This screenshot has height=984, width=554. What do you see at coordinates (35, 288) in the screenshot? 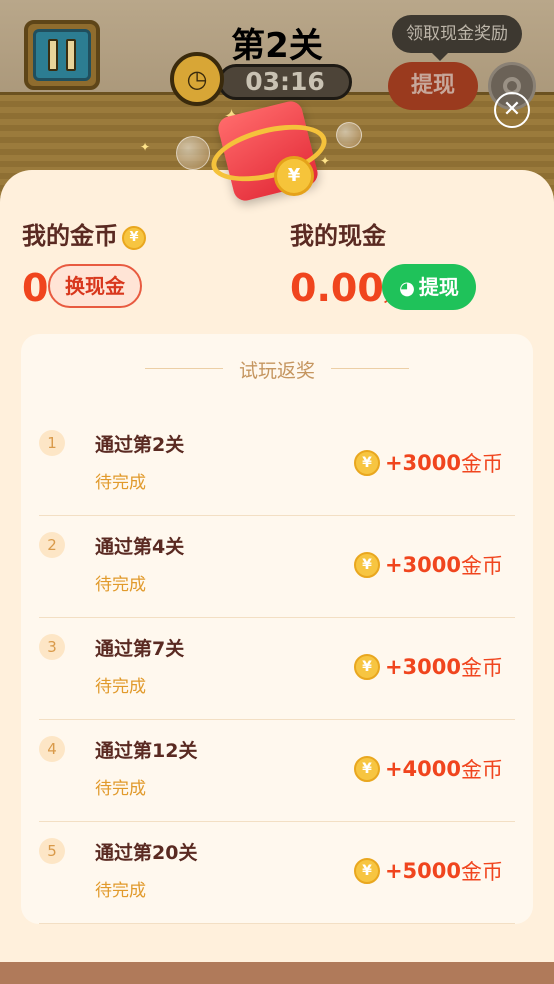
I see `coins-value: 0` at bounding box center [35, 288].